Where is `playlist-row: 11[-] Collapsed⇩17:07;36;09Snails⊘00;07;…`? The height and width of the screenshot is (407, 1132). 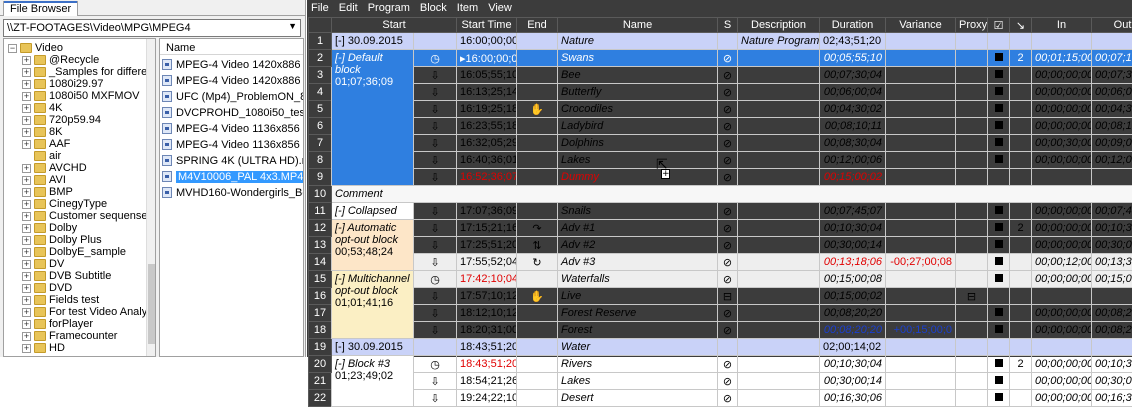
playlist-row: 11[-] Collapsed⇩17:07;36;09Snails⊘00;07;… is located at coordinates (720, 211).